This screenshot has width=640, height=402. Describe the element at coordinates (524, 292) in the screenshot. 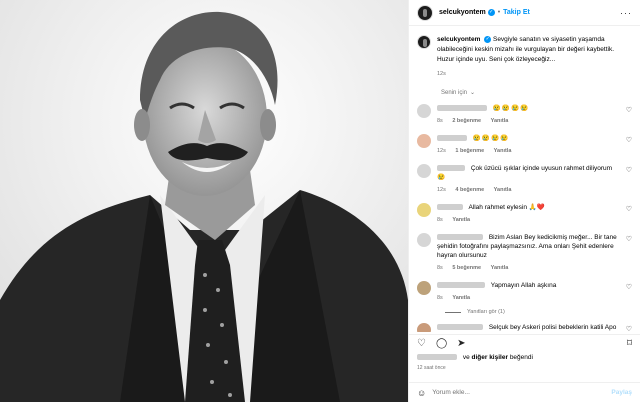

I see `comment-item: Yapmayın Allah aşkına 8s Yanıtla ♡` at that location.